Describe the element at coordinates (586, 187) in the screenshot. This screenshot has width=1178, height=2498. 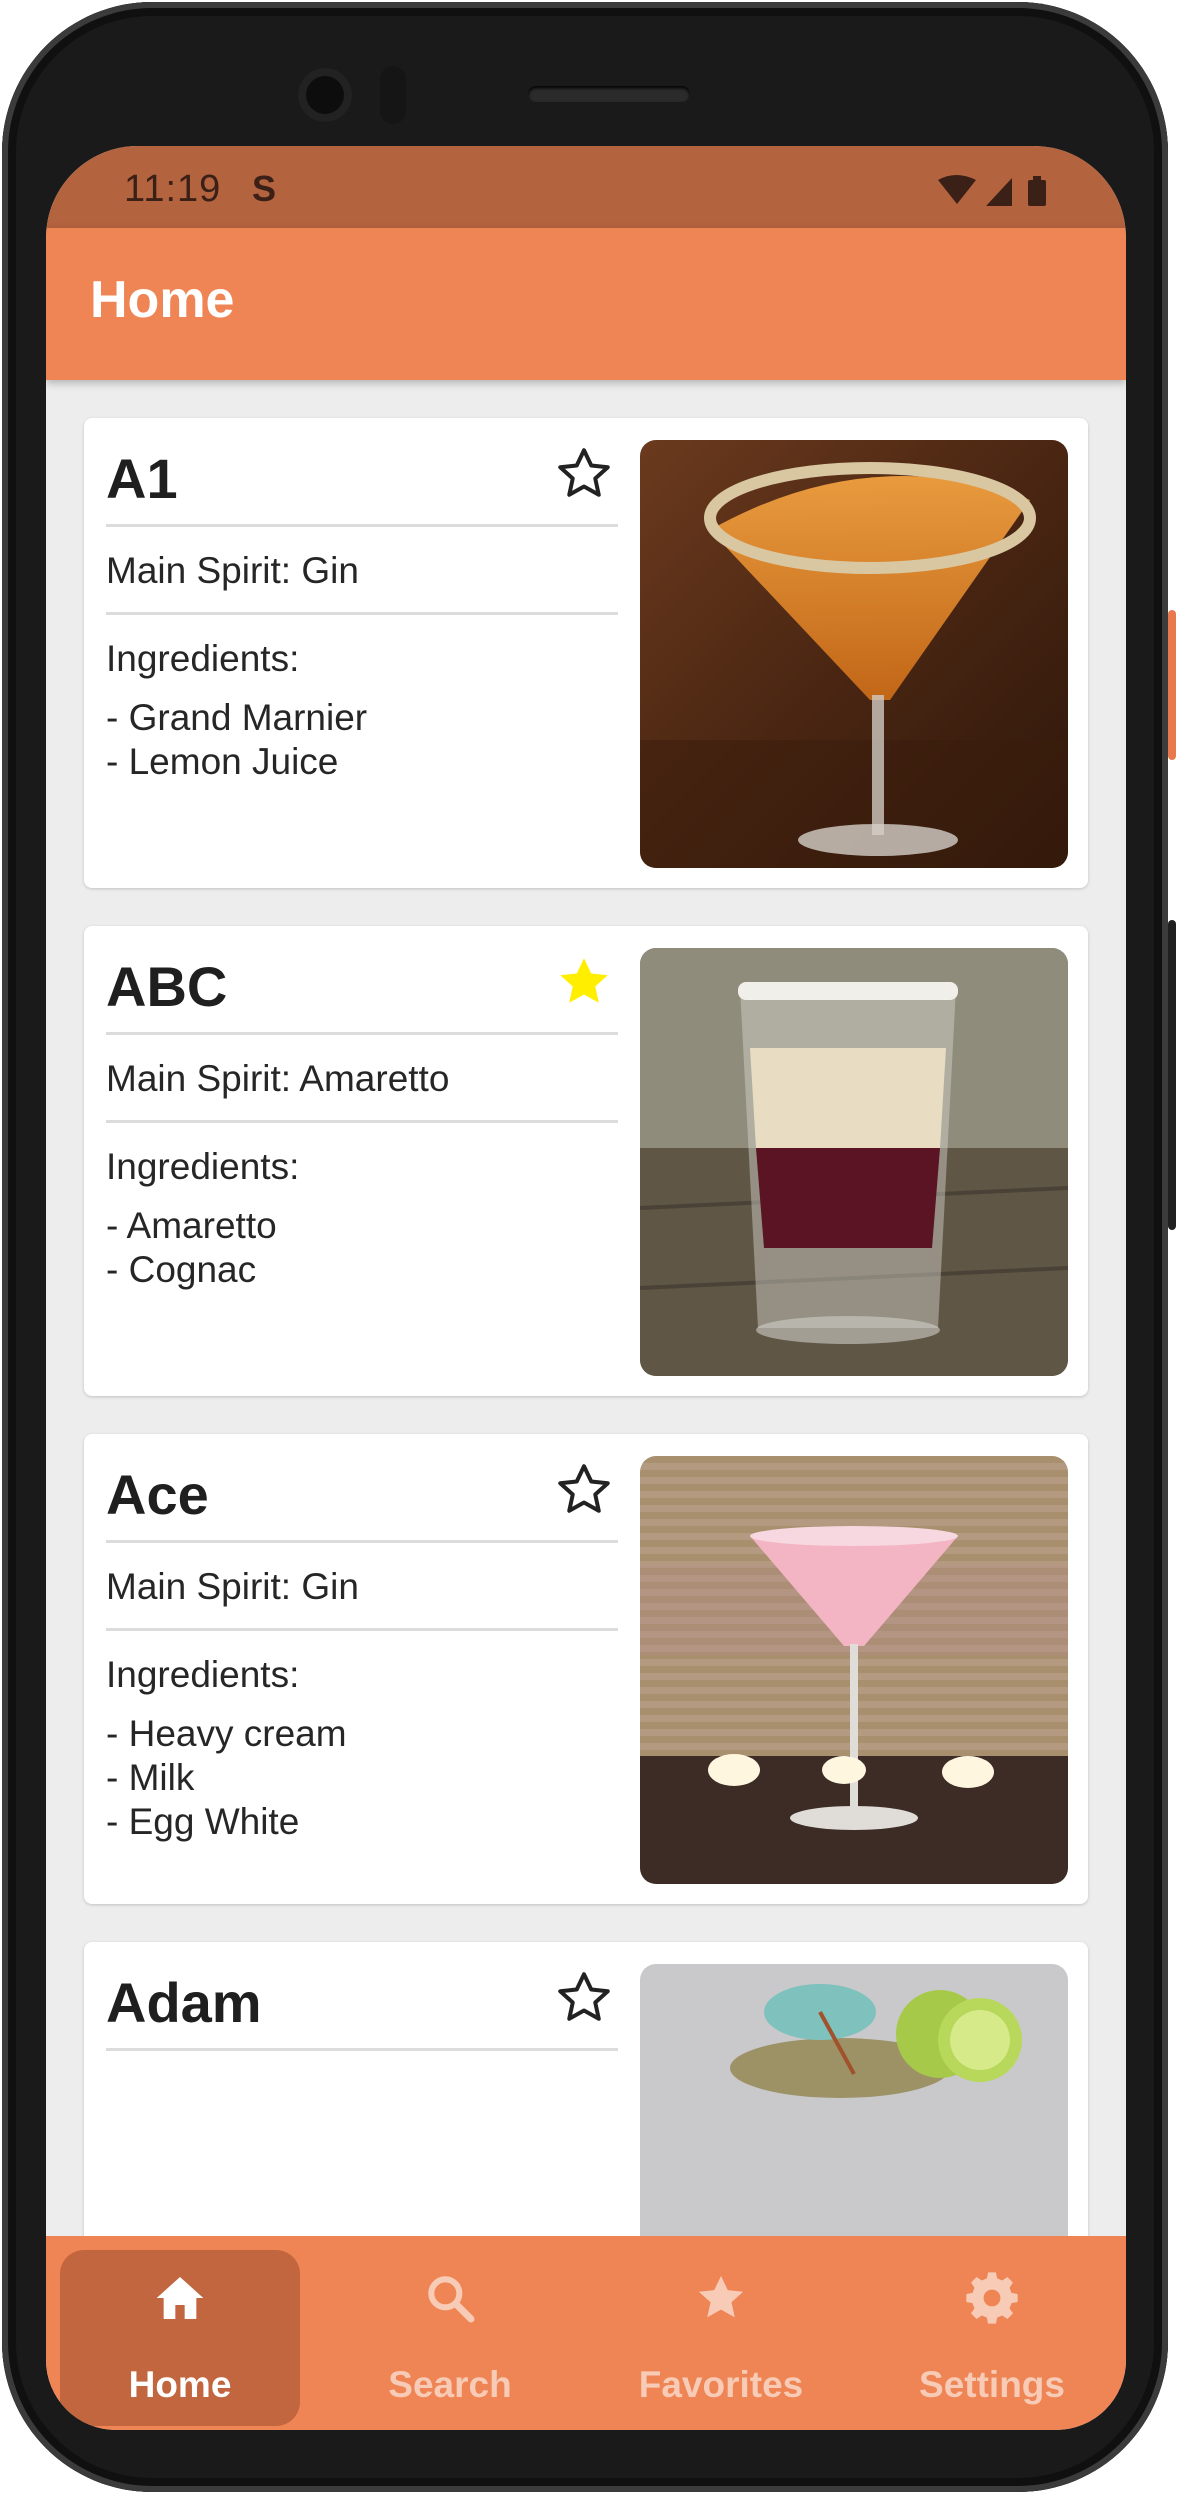
I see `status-bar: 11:19 S` at that location.